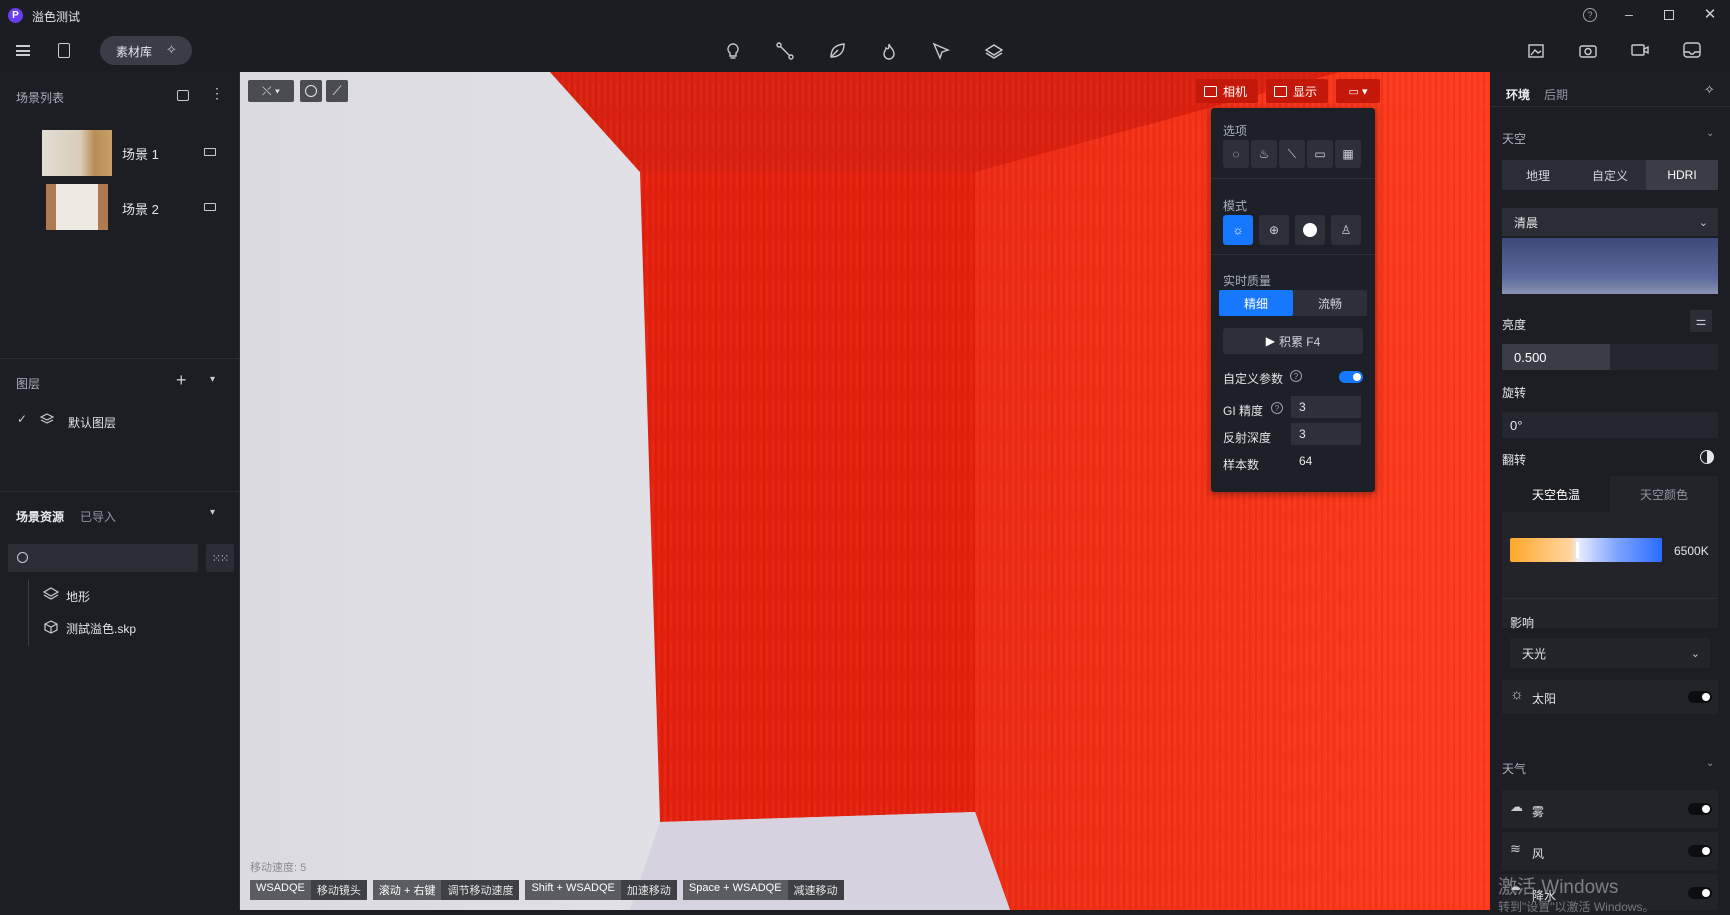 Image resolution: width=1730 pixels, height=915 pixels. I want to click on view-mode-dropdown: ▭ ▾, so click(1358, 91).